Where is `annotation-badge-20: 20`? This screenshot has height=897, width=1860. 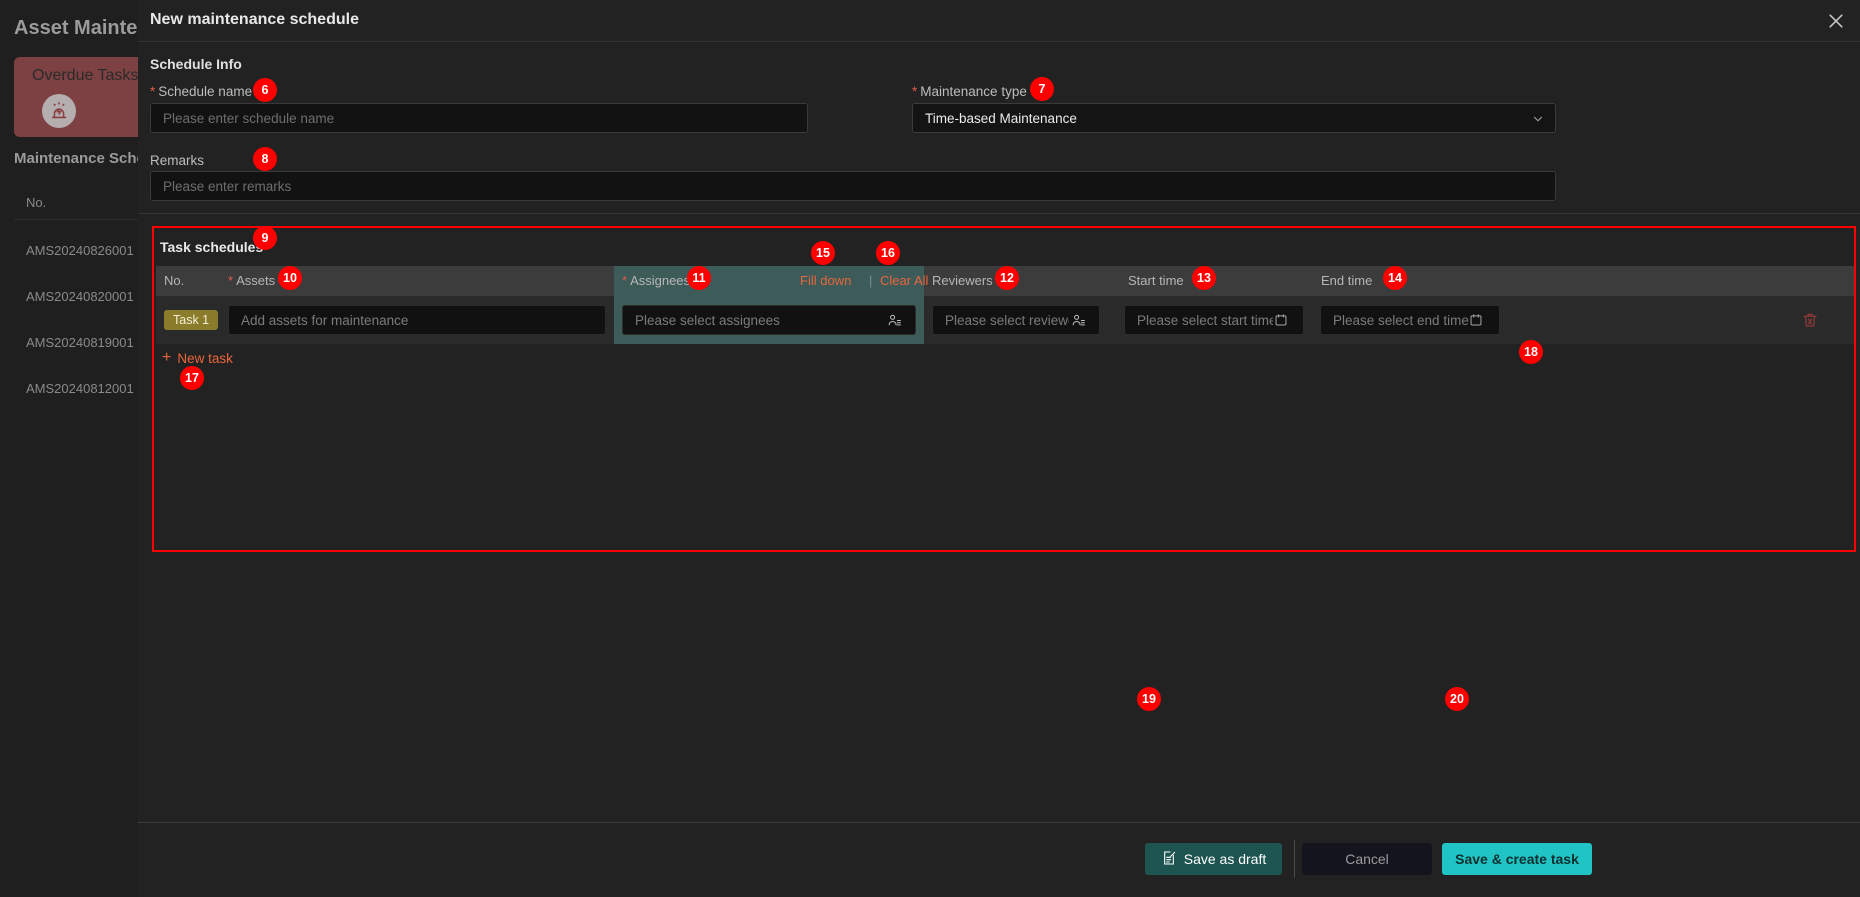 annotation-badge-20: 20 is located at coordinates (1457, 699).